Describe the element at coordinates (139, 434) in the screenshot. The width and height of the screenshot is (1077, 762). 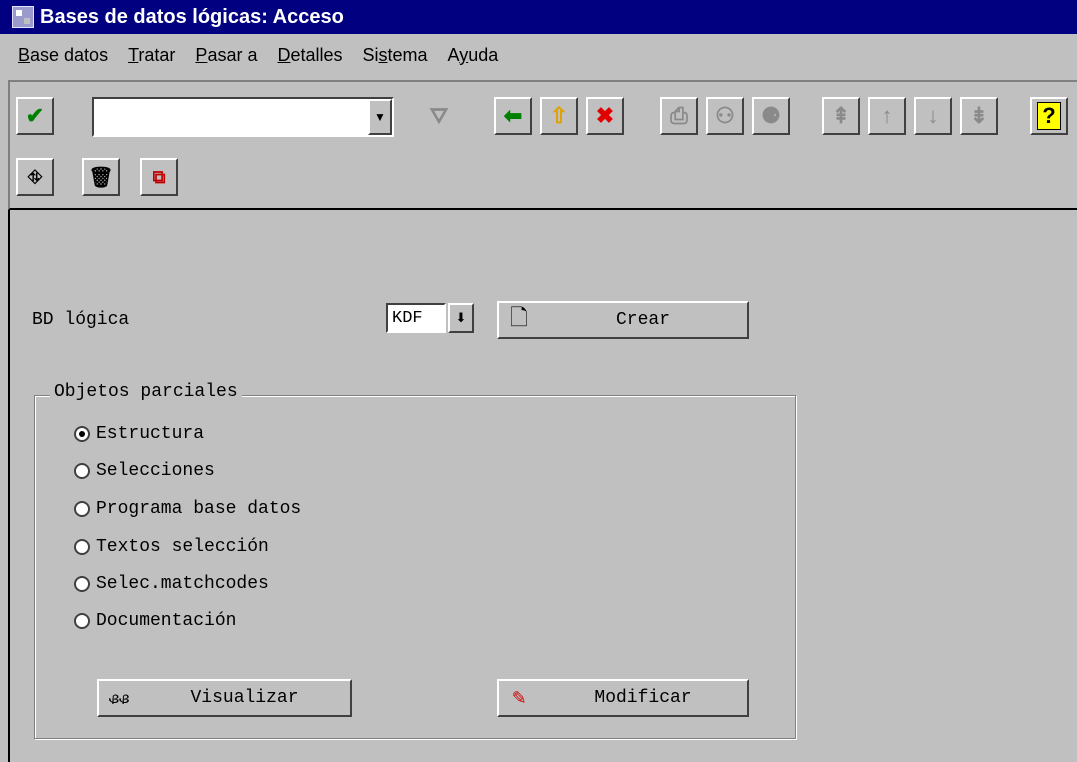
I see `radio-estructura: Estructura` at that location.